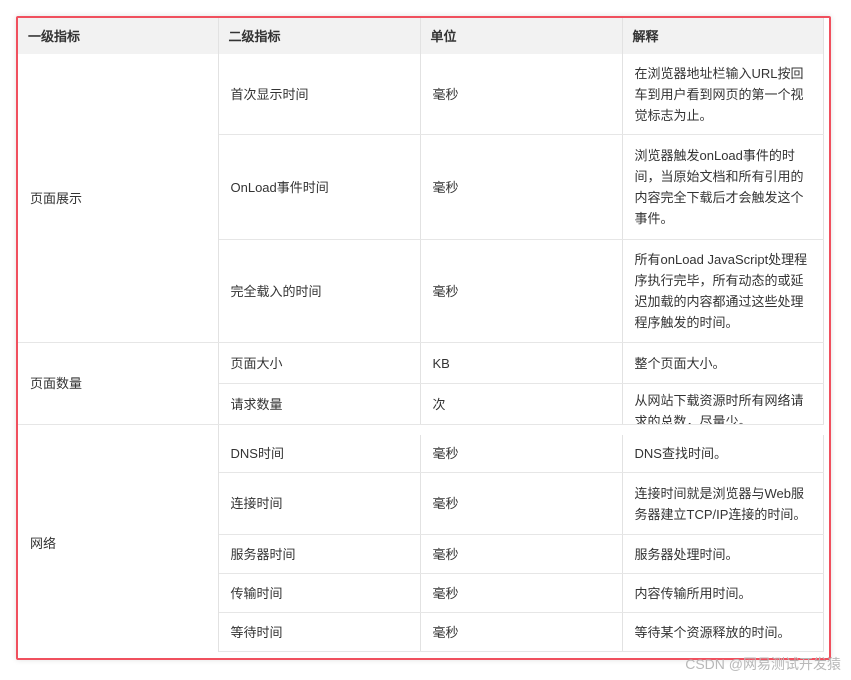  What do you see at coordinates (723, 454) in the screenshot?
I see `desc-cell: DNS查找时间。` at bounding box center [723, 454].